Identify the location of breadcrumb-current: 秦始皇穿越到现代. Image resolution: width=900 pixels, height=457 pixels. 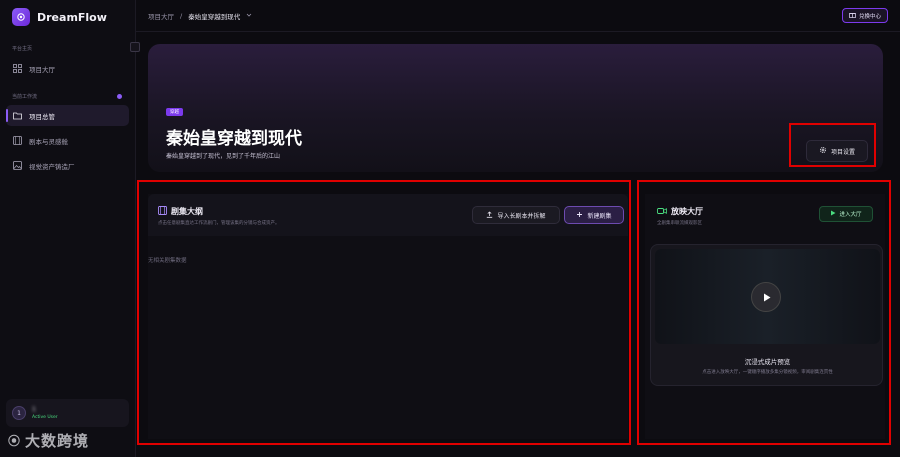
(214, 16).